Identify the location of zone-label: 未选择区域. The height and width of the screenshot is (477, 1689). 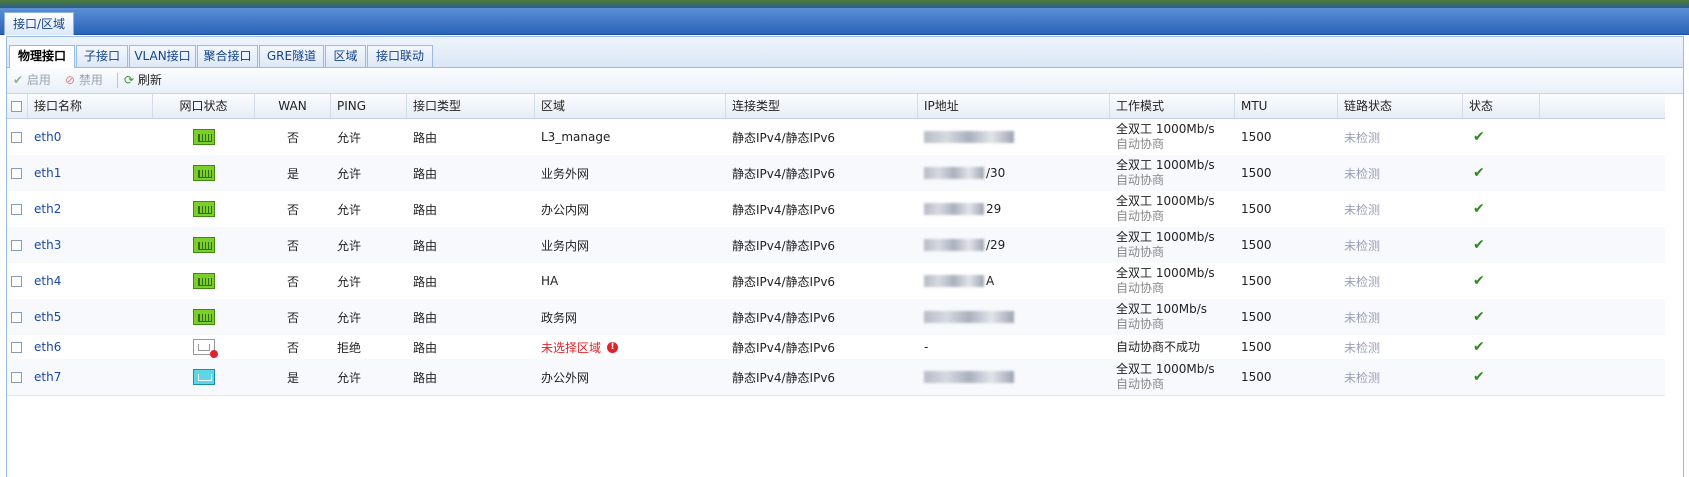
(571, 347).